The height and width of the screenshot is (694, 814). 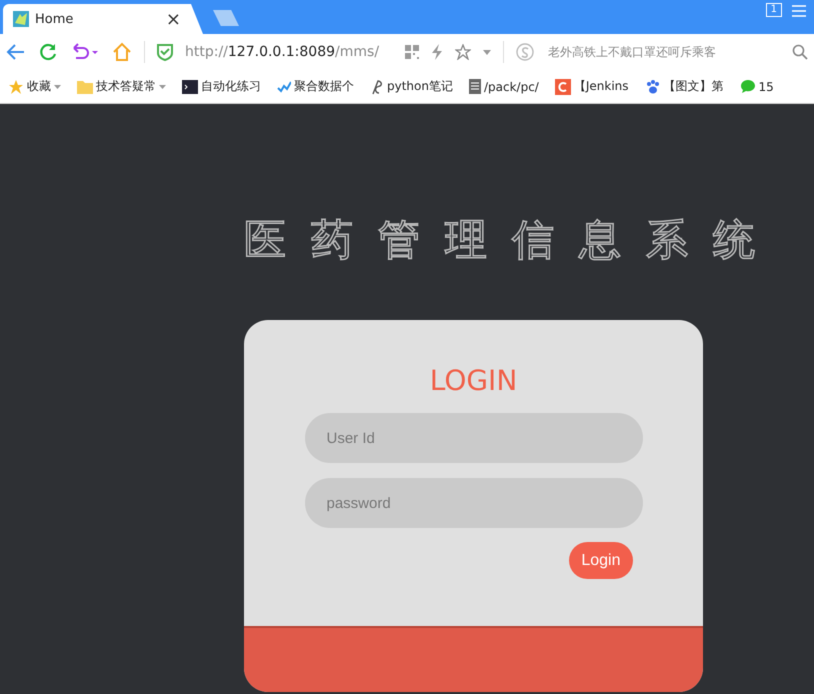 I want to click on login-heading: LOGIN, so click(x=474, y=381).